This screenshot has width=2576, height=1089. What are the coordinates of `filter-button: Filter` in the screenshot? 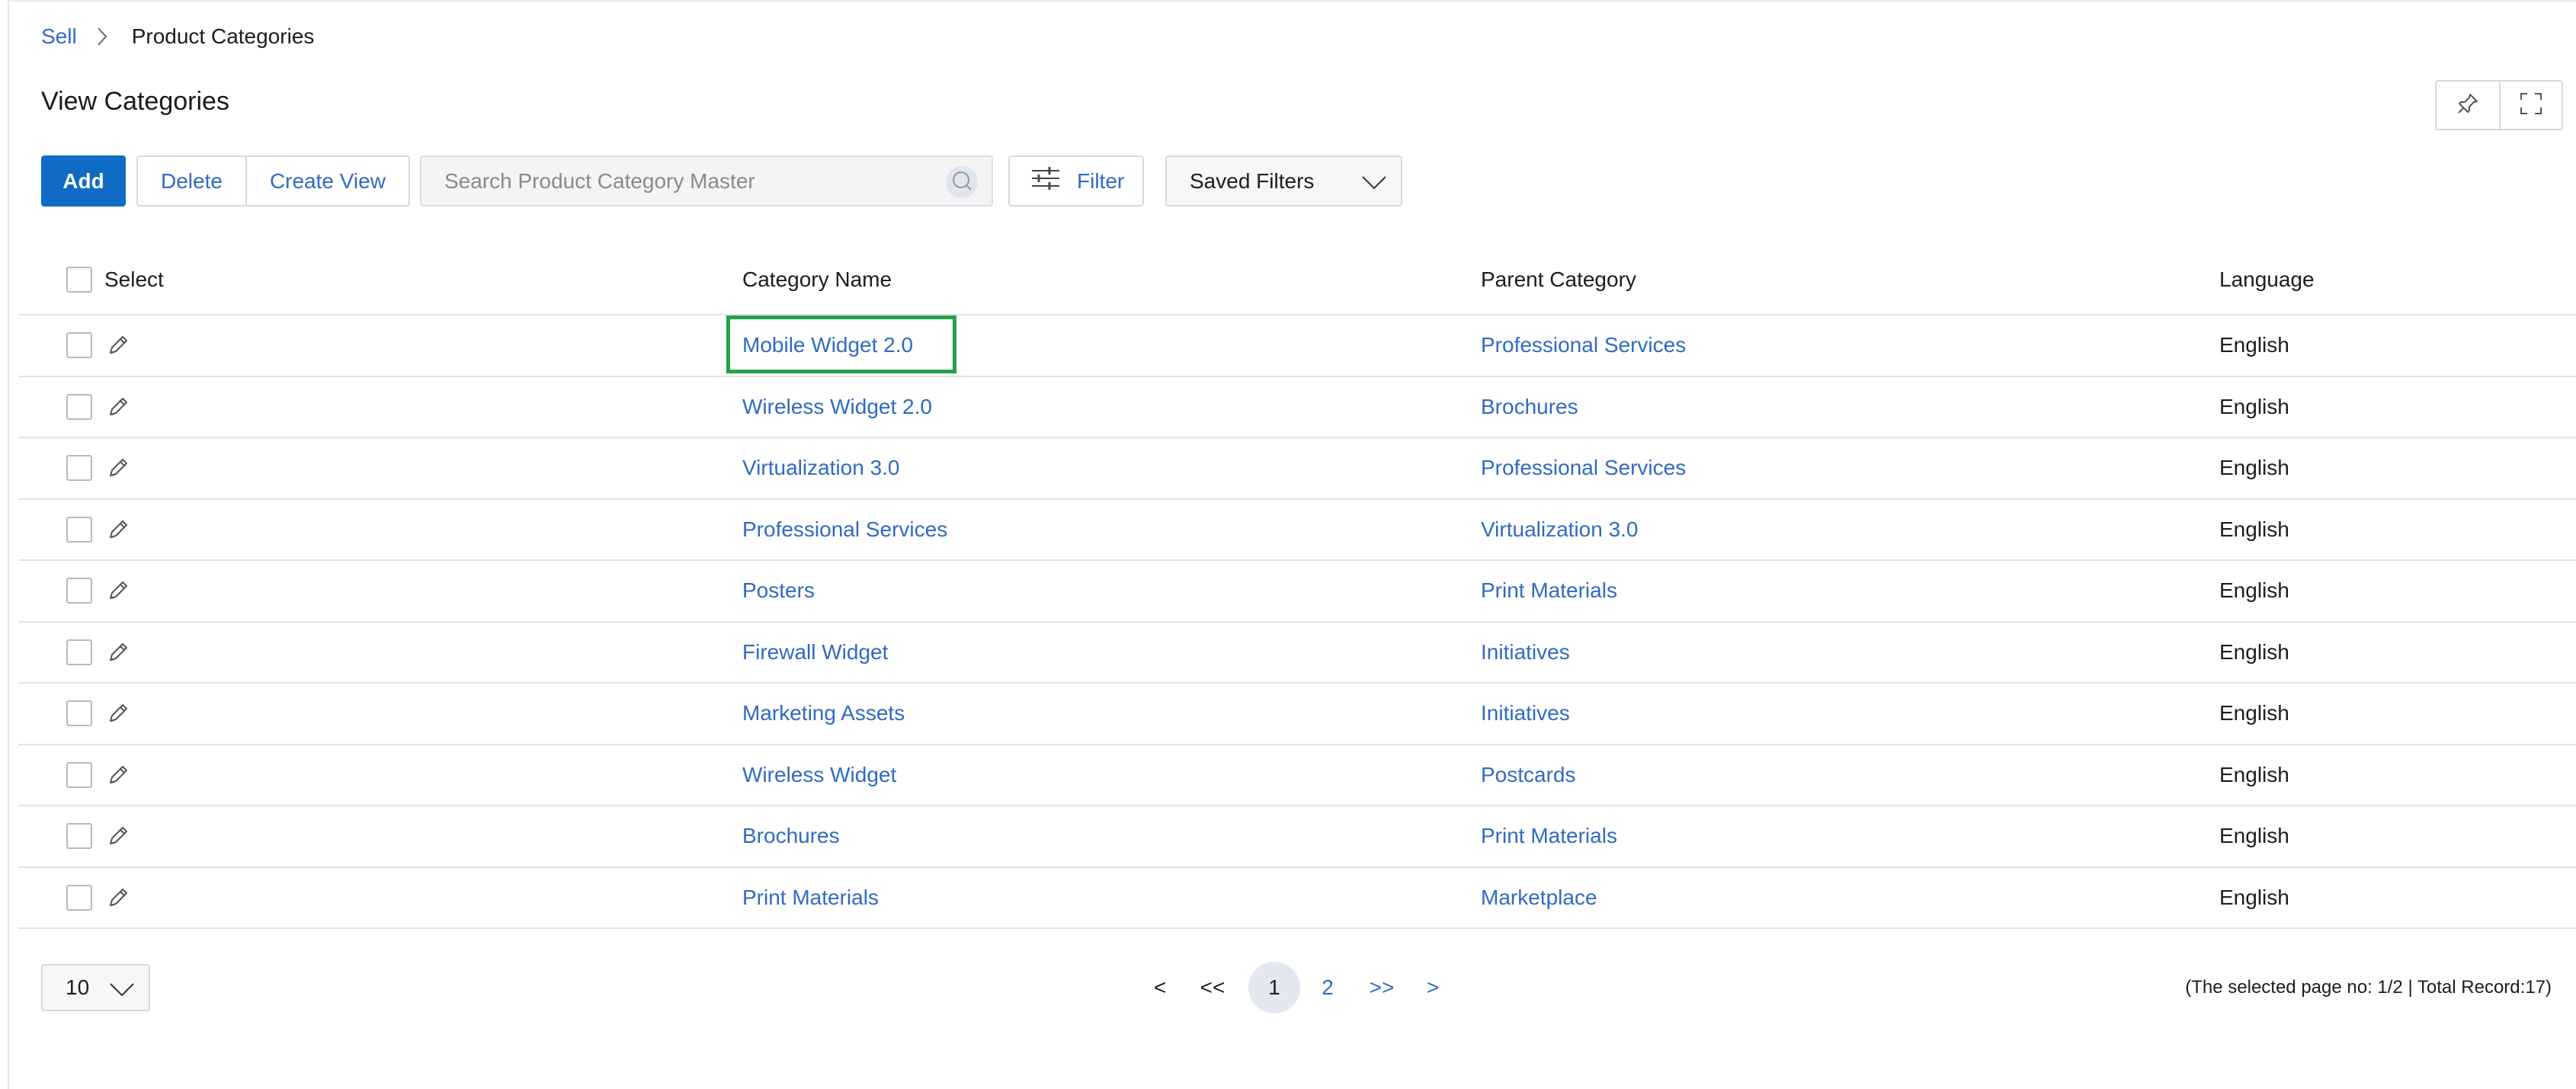 It's located at (1076, 181).